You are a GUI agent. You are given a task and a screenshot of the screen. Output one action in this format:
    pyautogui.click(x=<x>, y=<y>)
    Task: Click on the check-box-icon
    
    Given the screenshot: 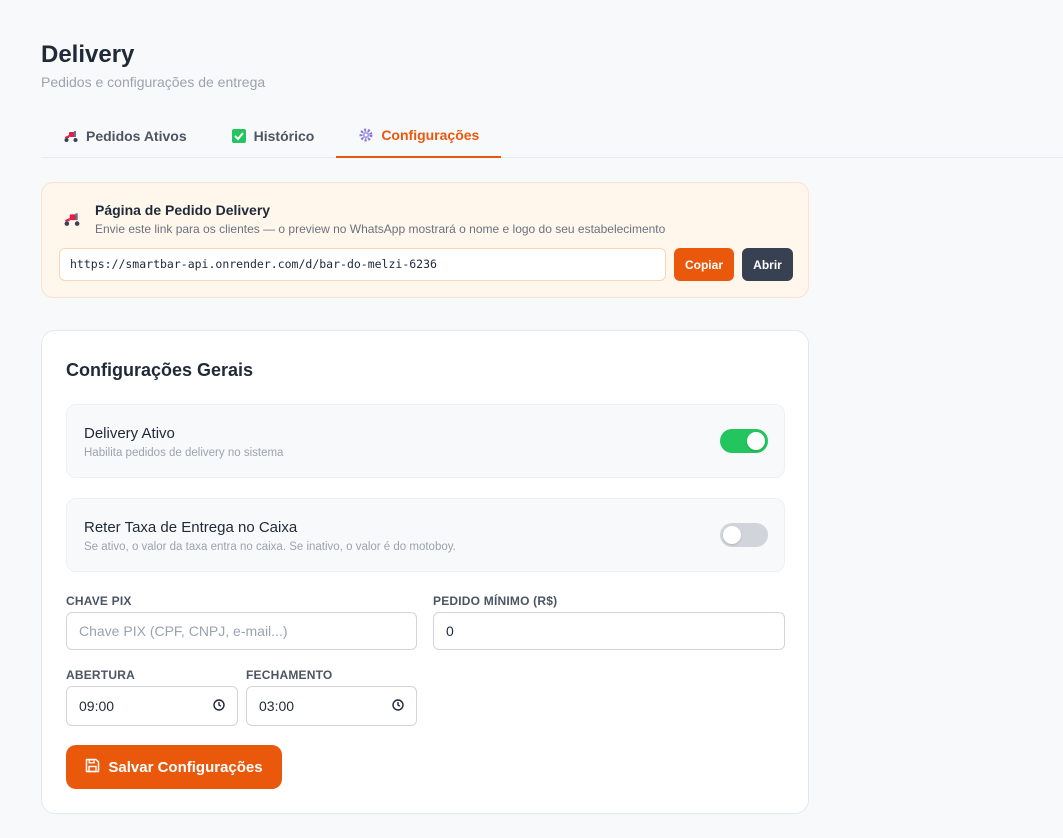 What is the action you would take?
    pyautogui.click(x=239, y=136)
    